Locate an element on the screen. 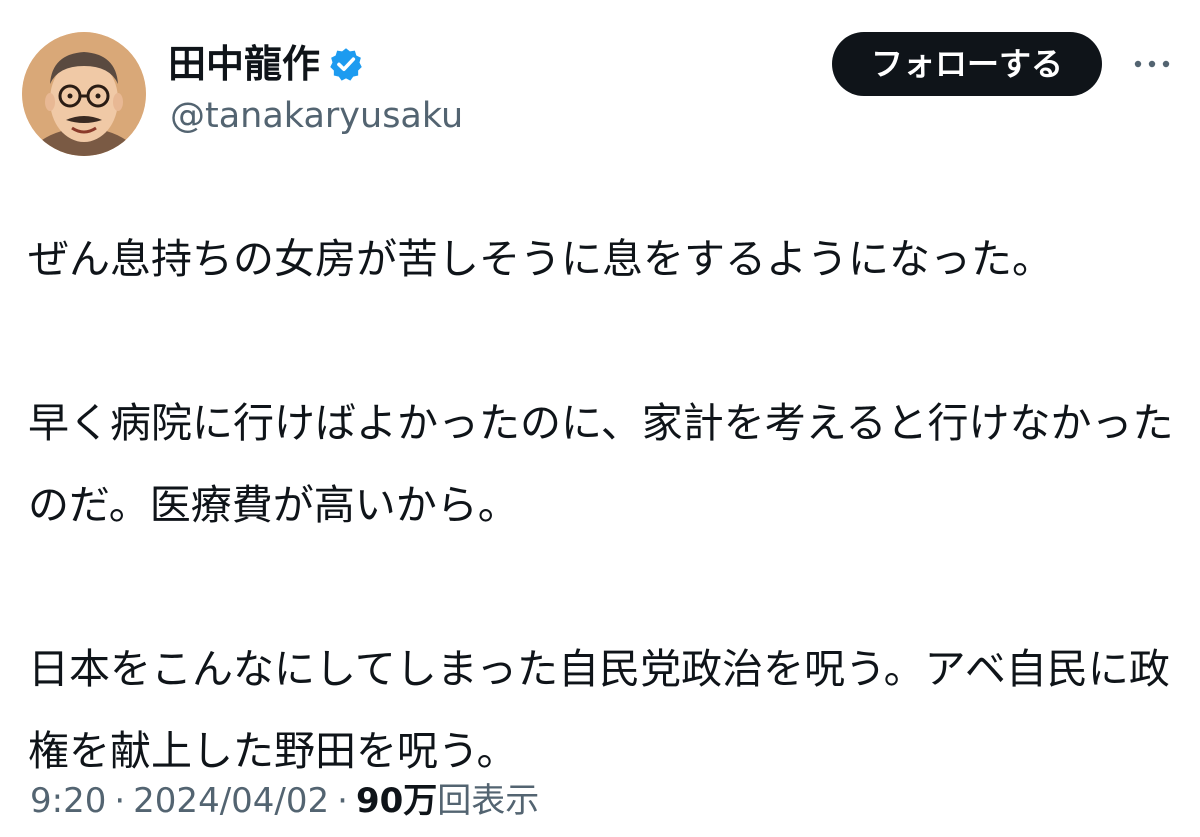 Image resolution: width=1200 pixels, height=837 pixels. verified-badge-icon is located at coordinates (346, 64).